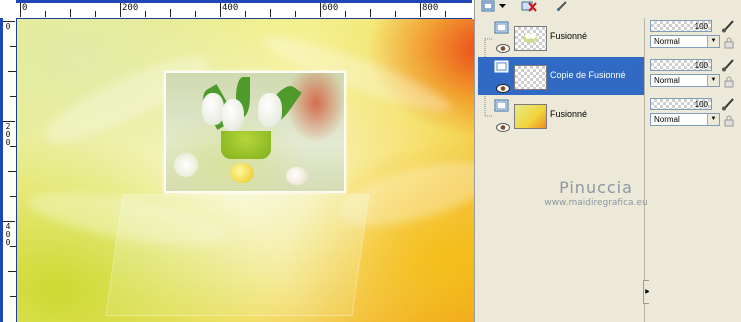 The image size is (741, 322). I want to click on ruler-corner, so click(8, 9).